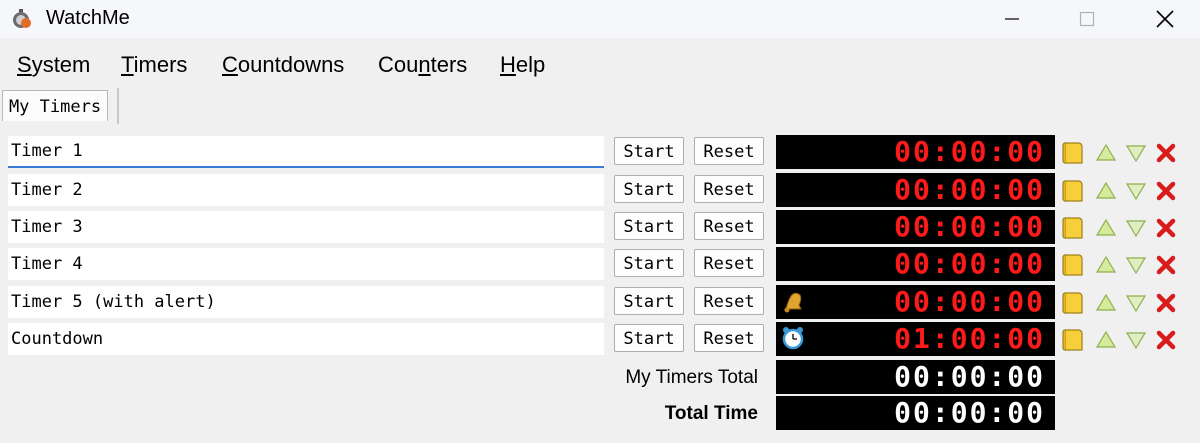 The width and height of the screenshot is (1200, 443). What do you see at coordinates (969, 376) in the screenshot?
I see `group-total-time: 00:00:00` at bounding box center [969, 376].